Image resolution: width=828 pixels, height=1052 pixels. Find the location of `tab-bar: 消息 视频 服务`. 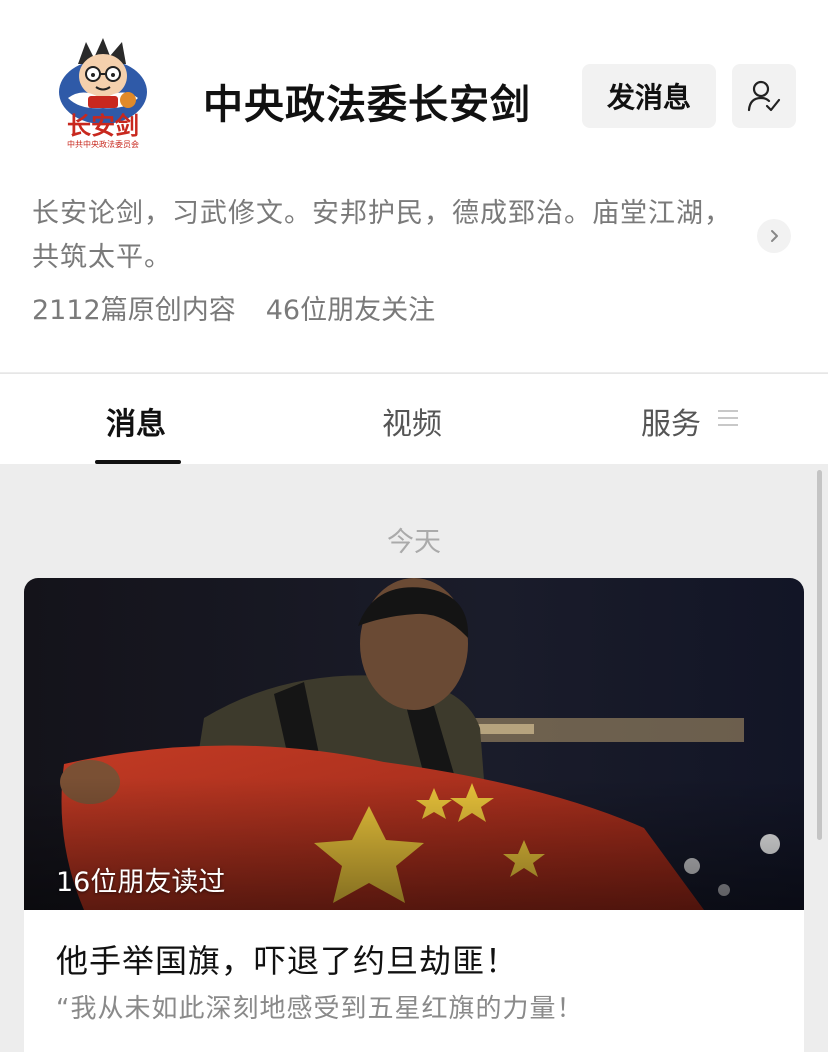

tab-bar: 消息 视频 服务 is located at coordinates (414, 418).